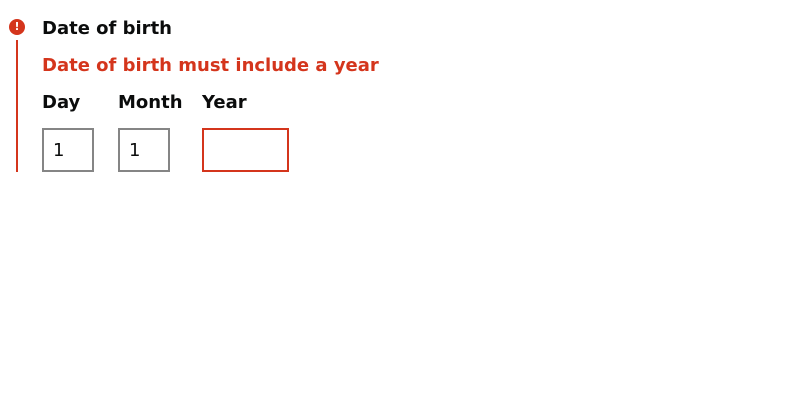 This screenshot has width=800, height=400. What do you see at coordinates (17, 106) in the screenshot?
I see `error-indicator-bar` at bounding box center [17, 106].